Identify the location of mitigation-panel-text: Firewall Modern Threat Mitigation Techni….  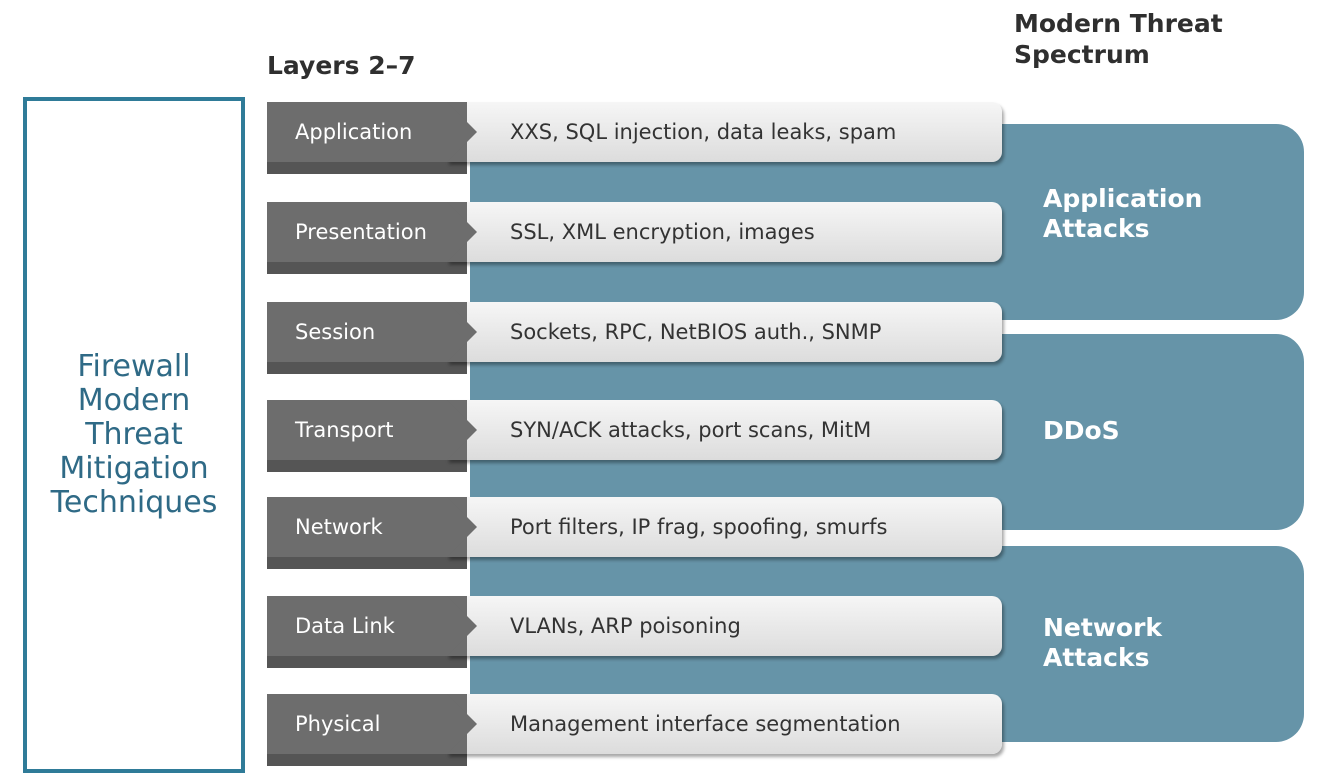
(134, 434).